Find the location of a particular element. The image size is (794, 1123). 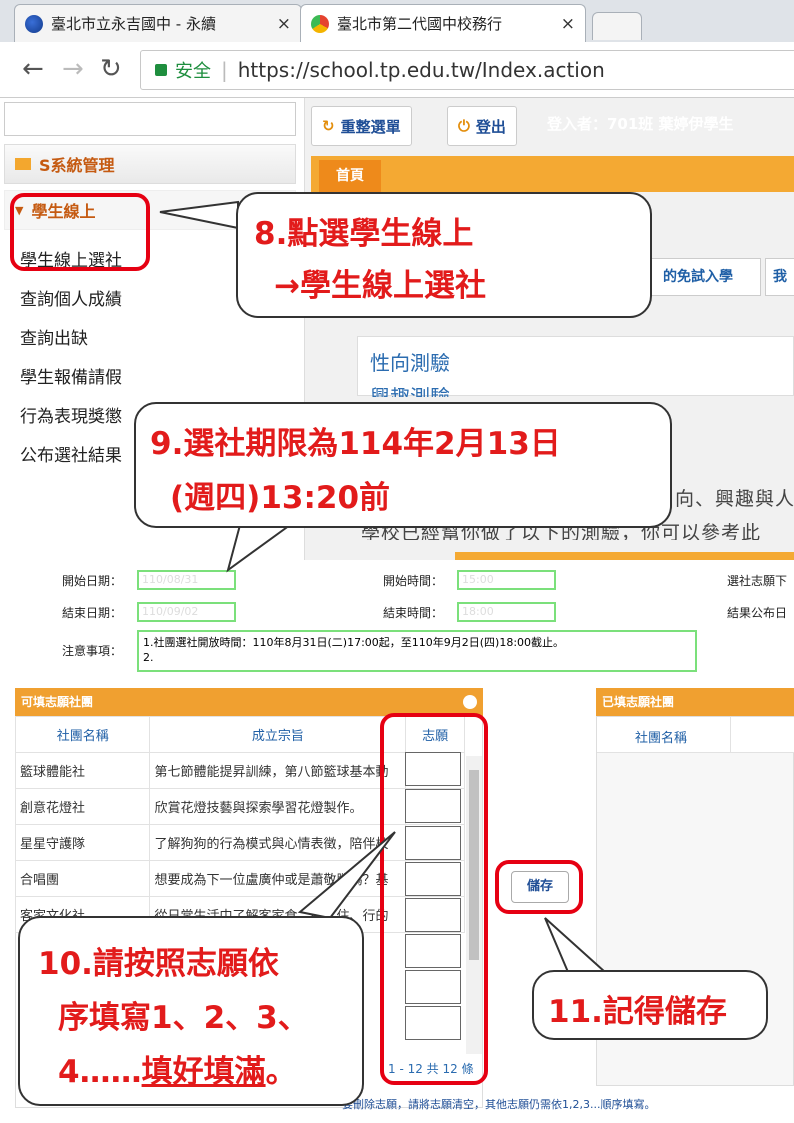

tab-strip is located at coordinates (552, 174).